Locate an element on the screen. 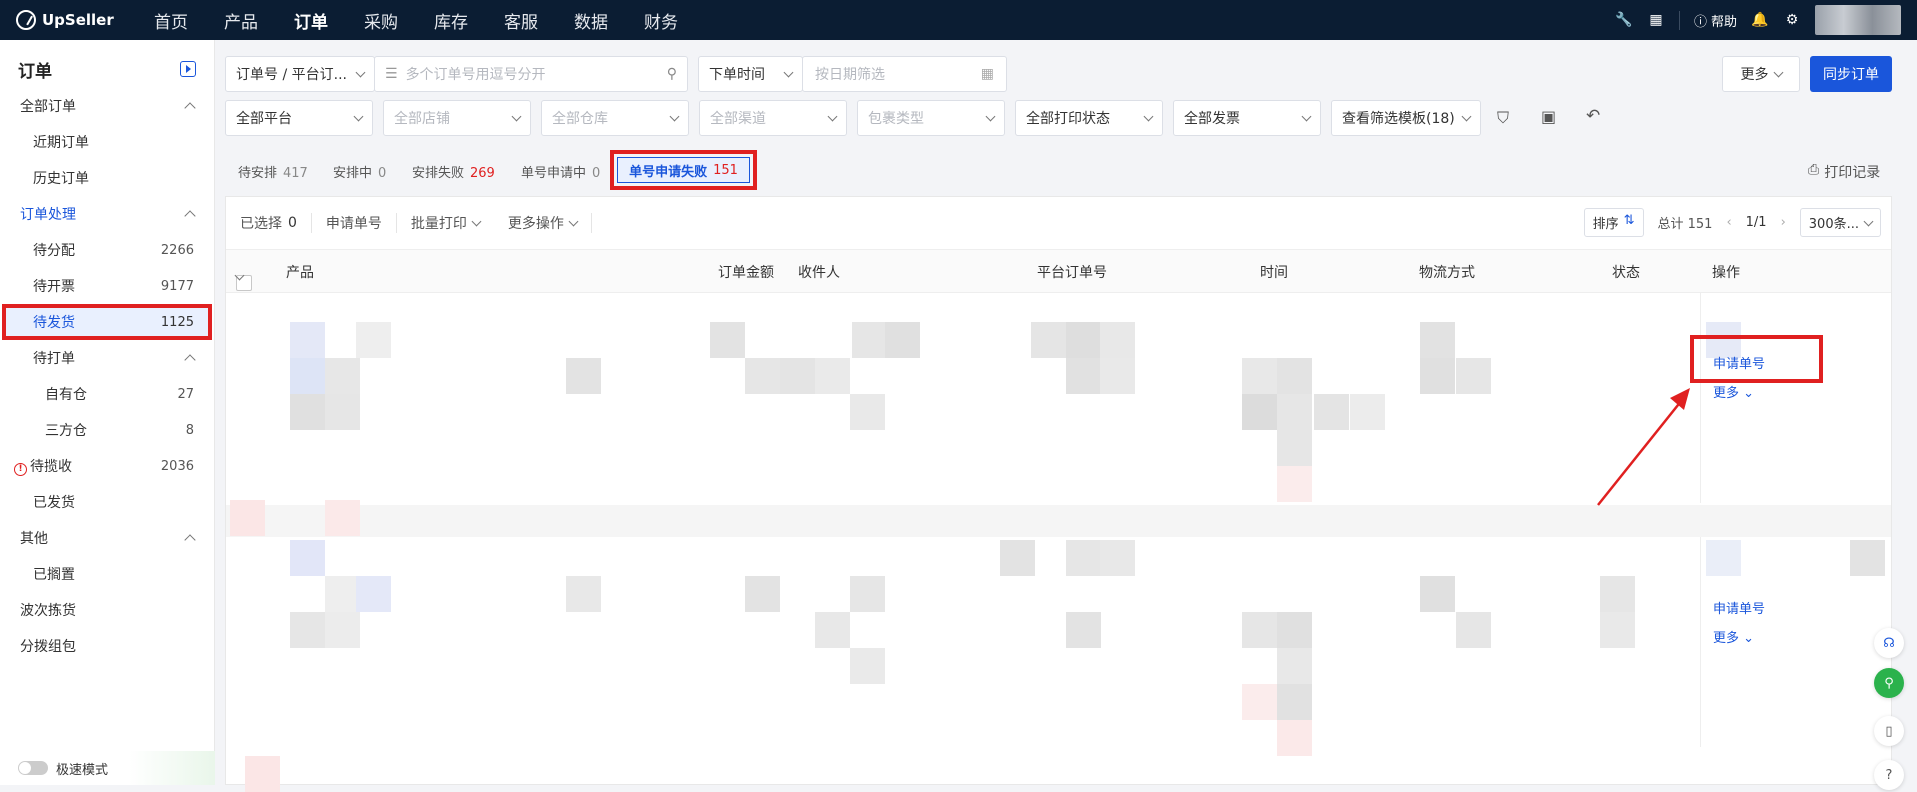  print-log-button: ⎙ 打印记录 is located at coordinates (1844, 172).